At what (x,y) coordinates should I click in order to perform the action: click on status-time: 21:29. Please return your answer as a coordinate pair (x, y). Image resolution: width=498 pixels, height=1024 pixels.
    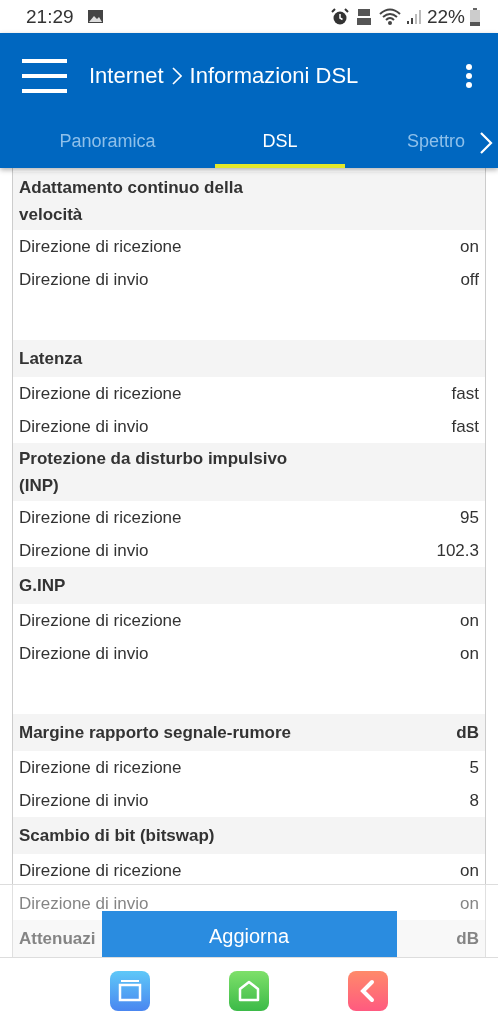
    Looking at the image, I should click on (50, 16).